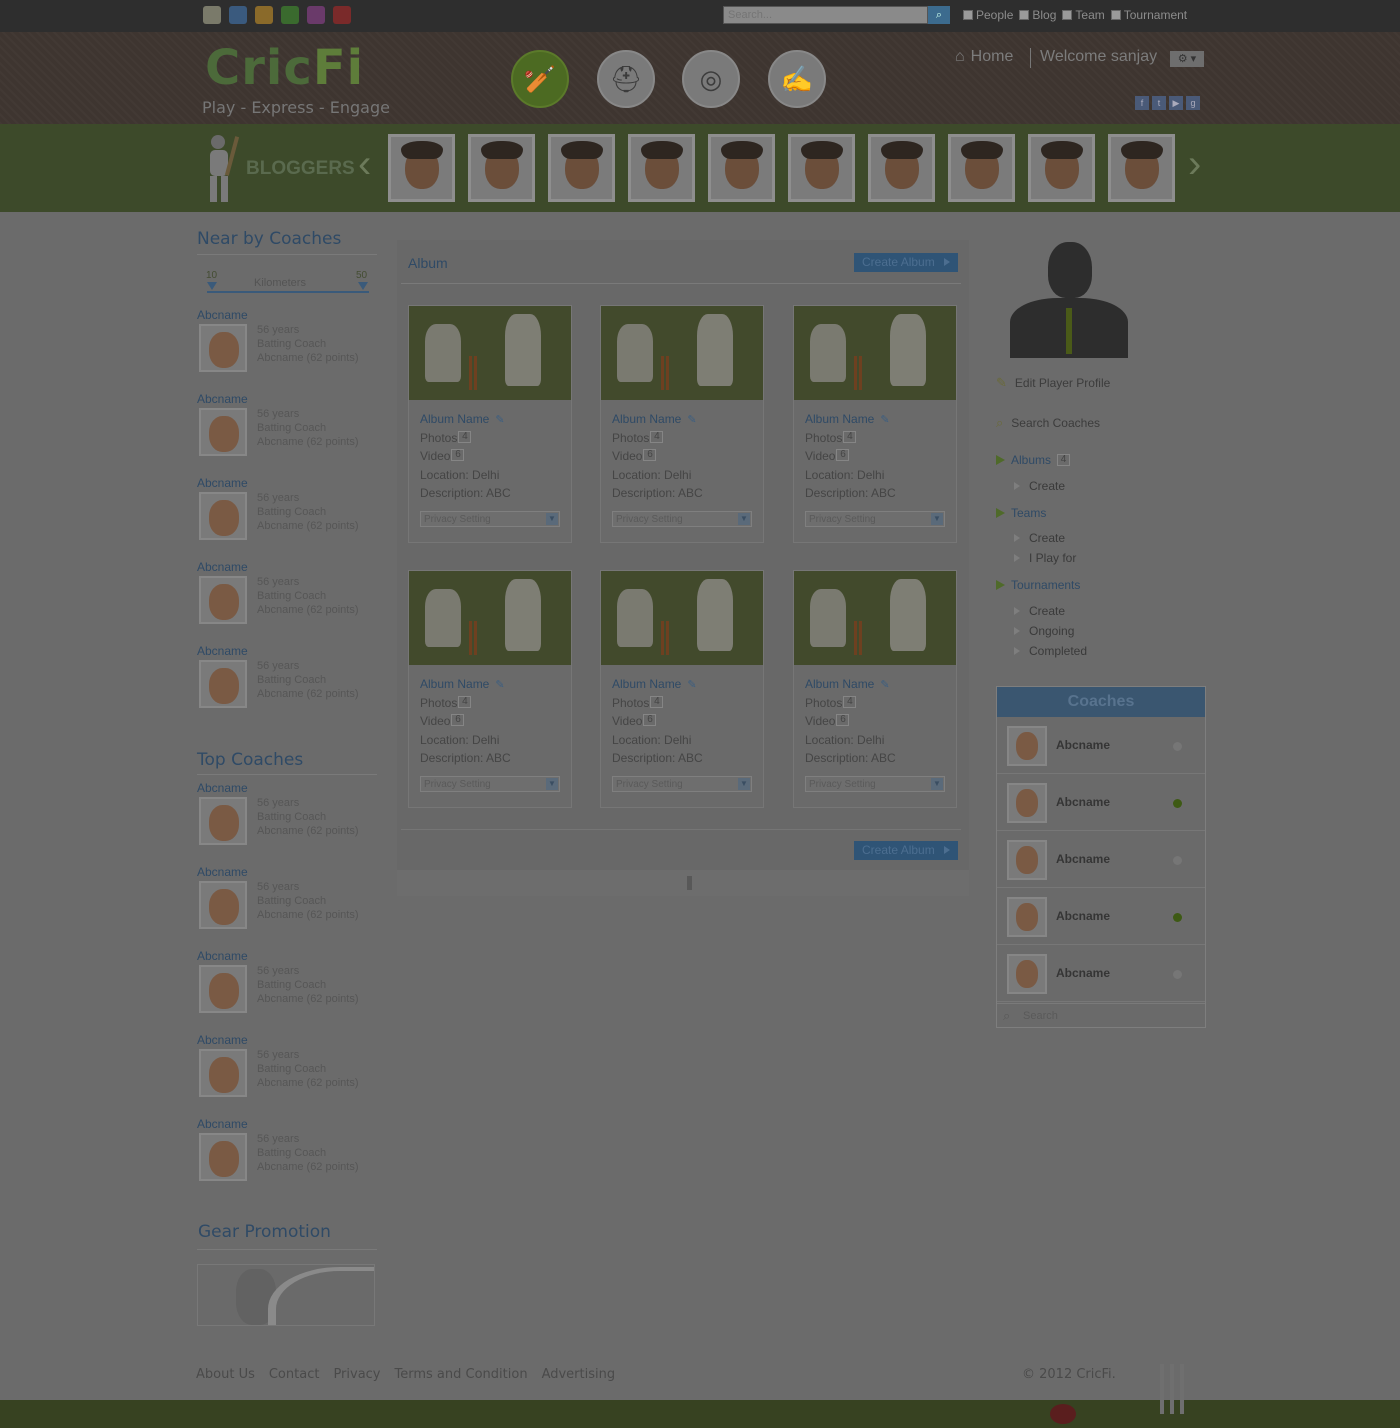 The height and width of the screenshot is (1428, 1400). Describe the element at coordinates (461, 1374) in the screenshot. I see `footer-link-terms-and-condition: Terms and Condition` at that location.